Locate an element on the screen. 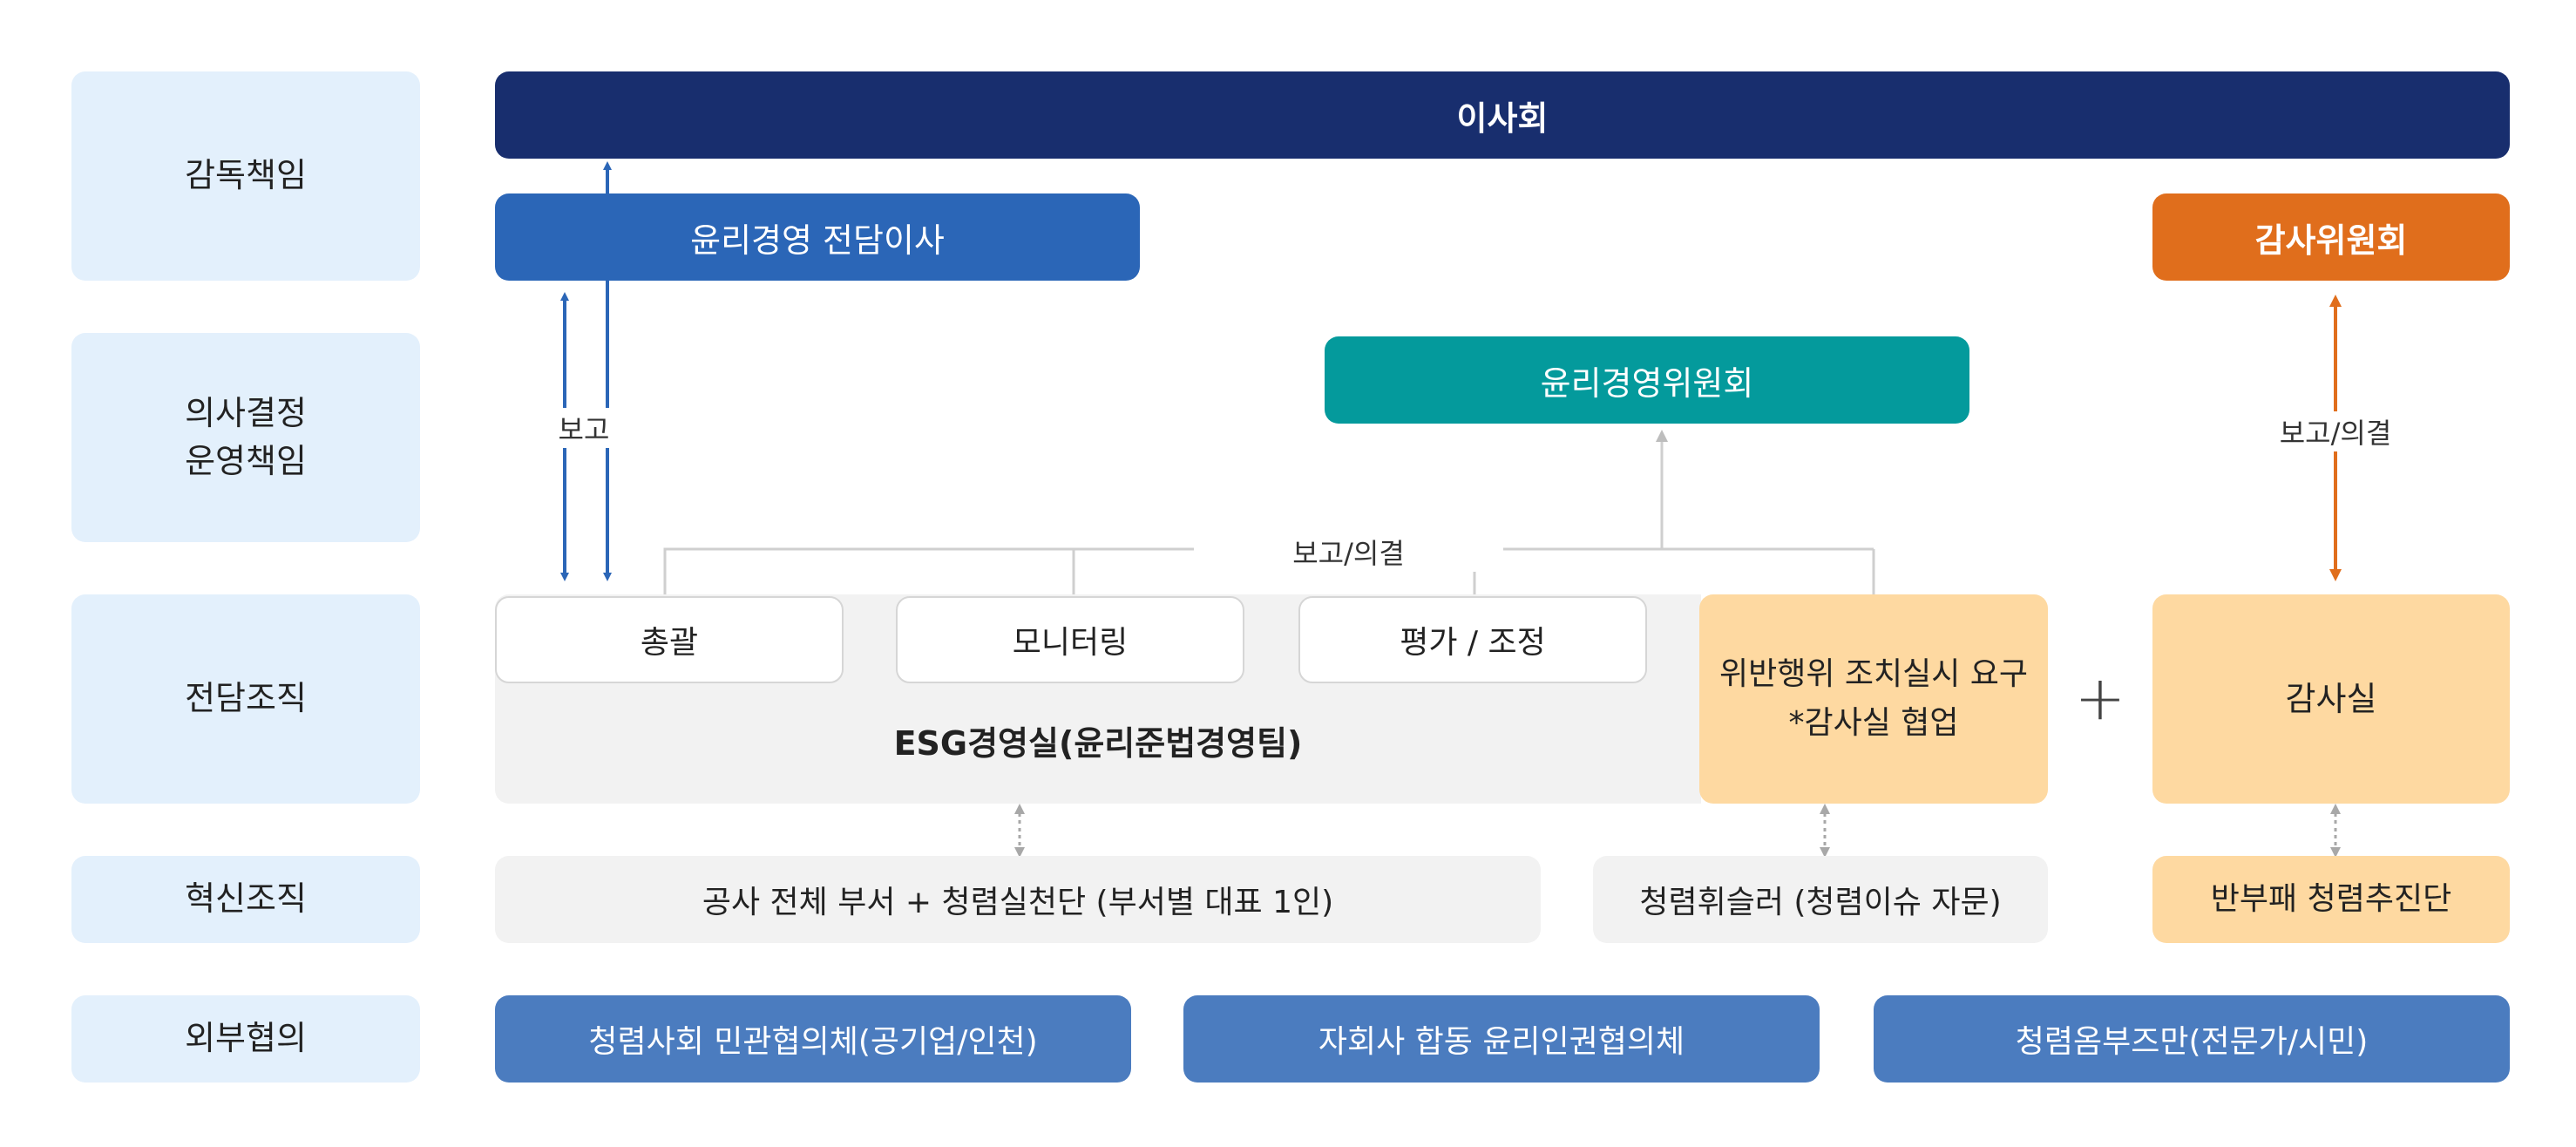  row-label-oversight-text: 감독책임 is located at coordinates (246, 175).